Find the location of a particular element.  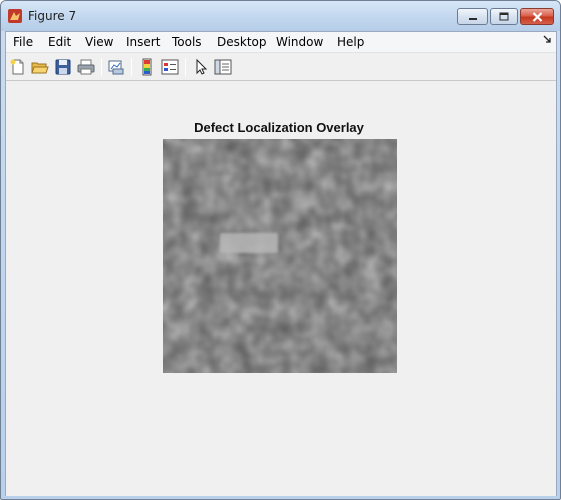

save-icon is located at coordinates (63, 67).